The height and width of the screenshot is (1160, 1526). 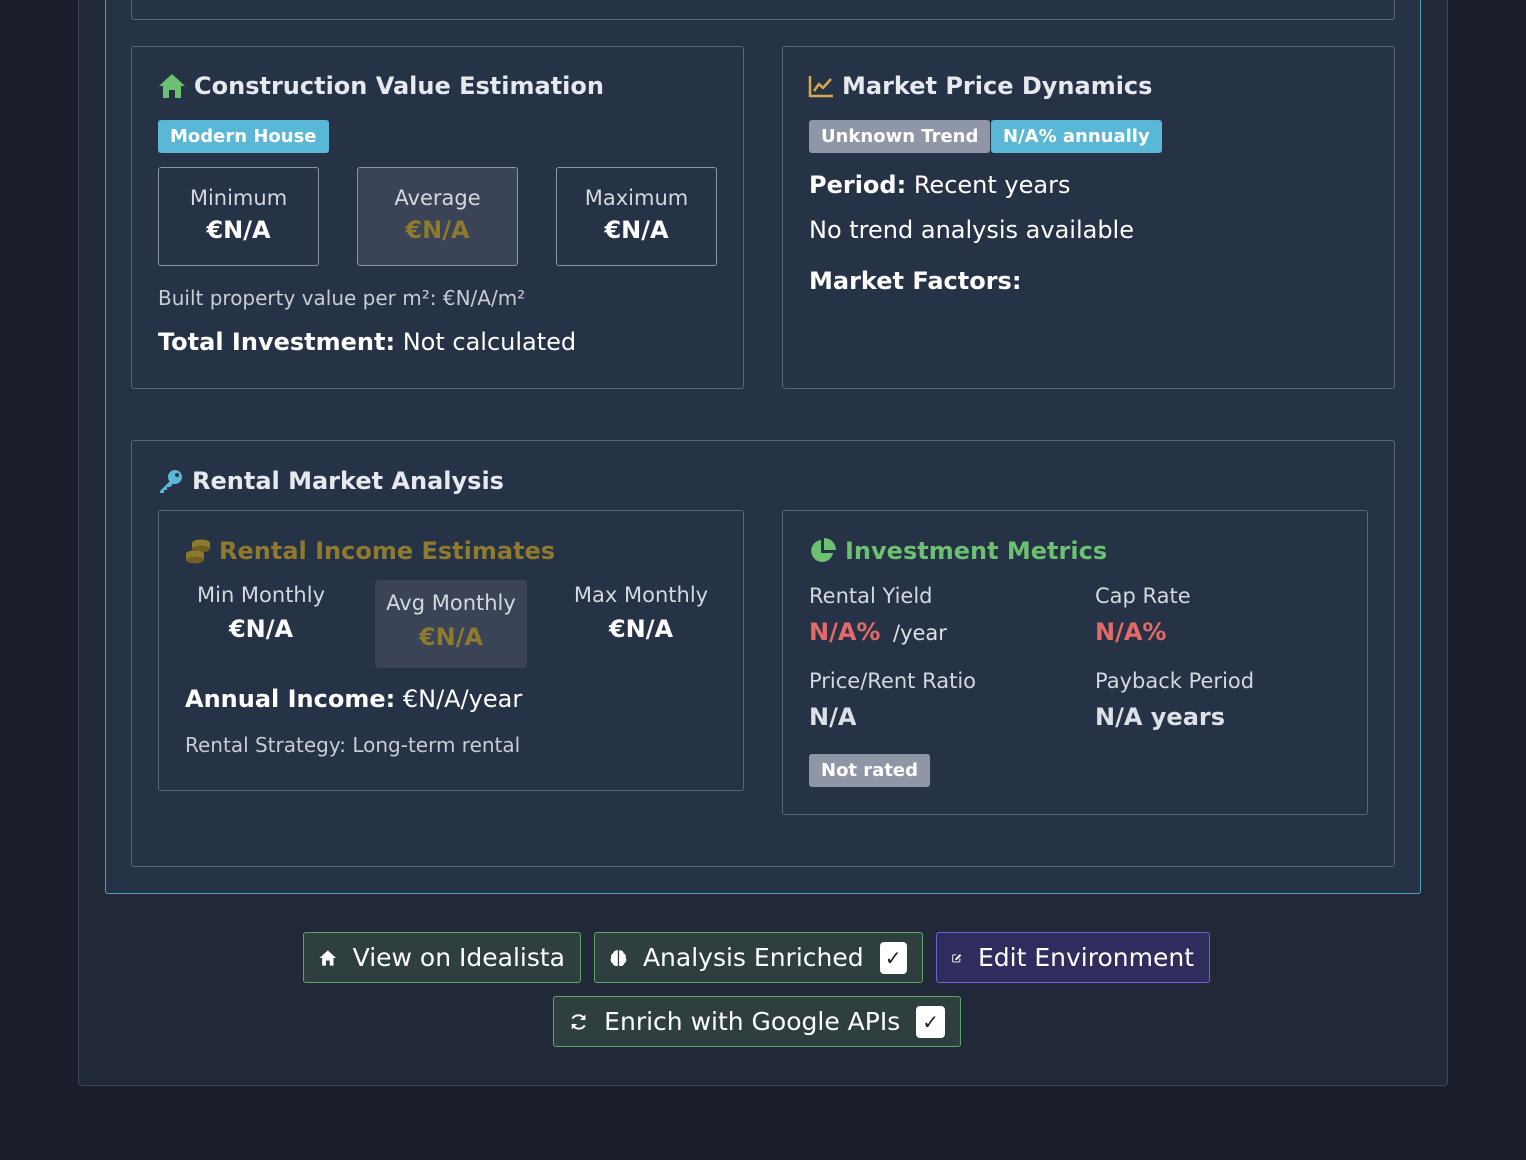 What do you see at coordinates (636, 230) in the screenshot?
I see `maximum-value: €N/A` at bounding box center [636, 230].